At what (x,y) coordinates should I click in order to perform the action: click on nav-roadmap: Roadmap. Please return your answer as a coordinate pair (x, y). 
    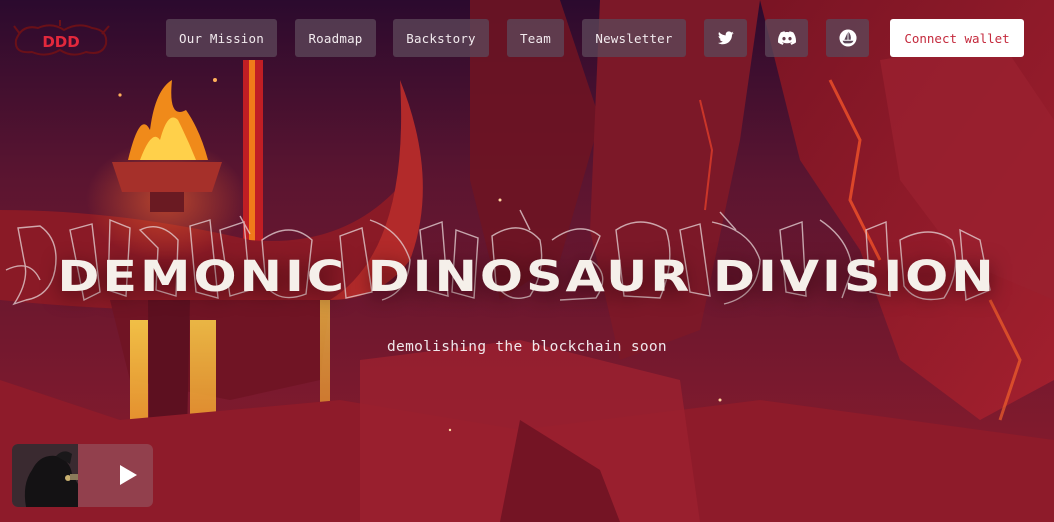
    Looking at the image, I should click on (335, 38).